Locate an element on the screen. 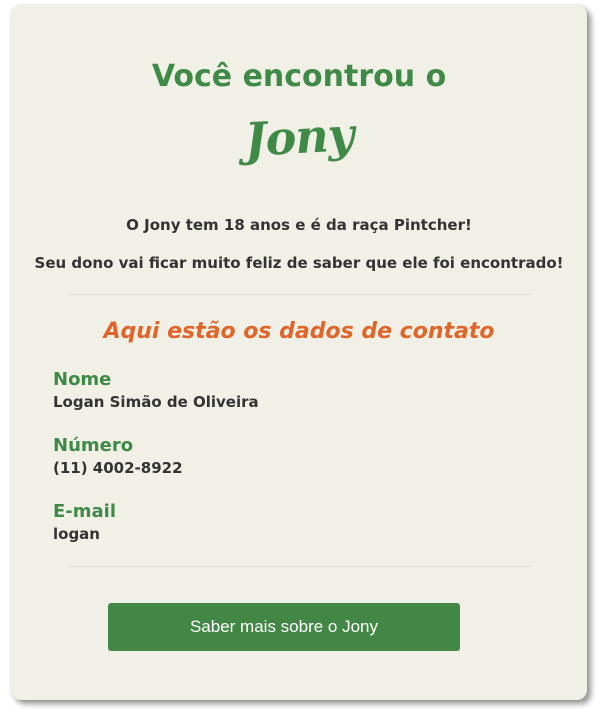  learn-more-button: Saber mais sobre o Jony is located at coordinates (284, 627).